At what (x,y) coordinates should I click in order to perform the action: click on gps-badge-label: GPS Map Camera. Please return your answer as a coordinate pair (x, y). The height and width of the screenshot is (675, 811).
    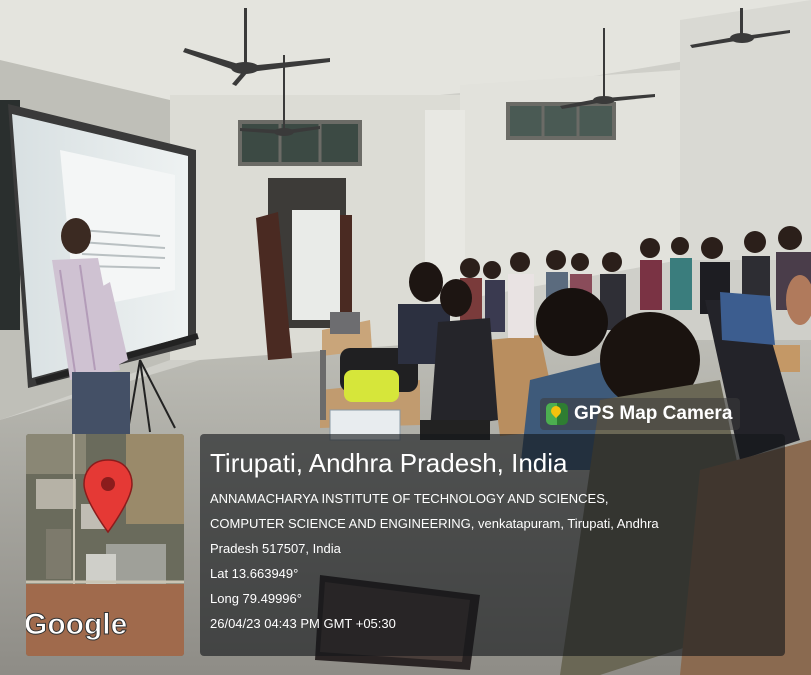
    Looking at the image, I should click on (653, 413).